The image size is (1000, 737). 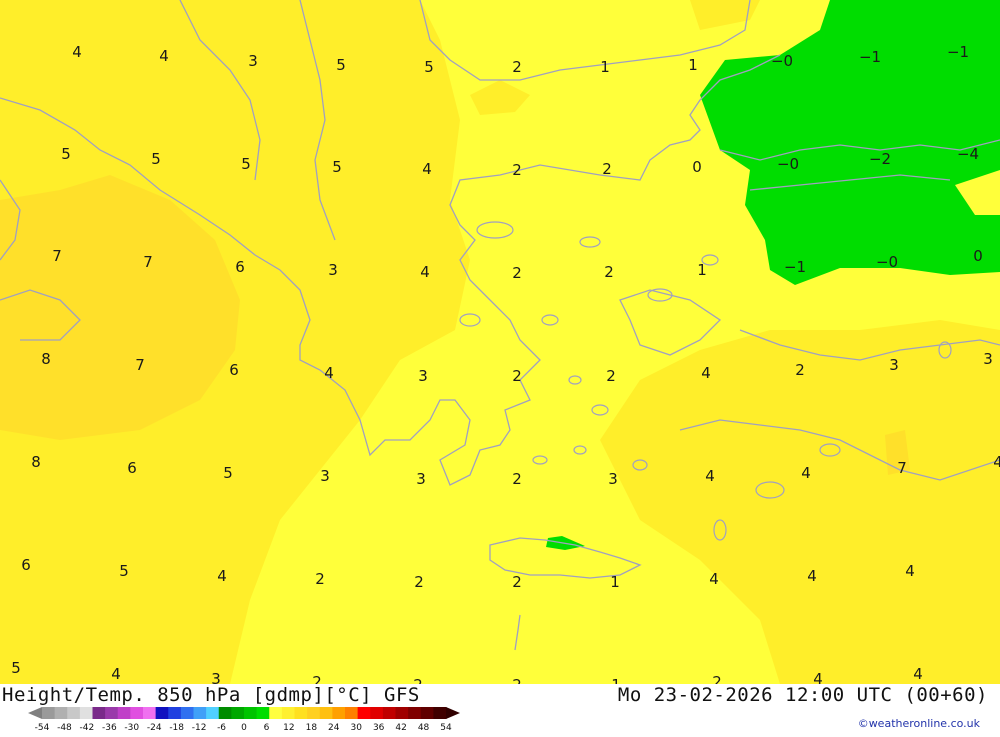 What do you see at coordinates (379, 728) in the screenshot?
I see `legend-tick-label: 36` at bounding box center [379, 728].